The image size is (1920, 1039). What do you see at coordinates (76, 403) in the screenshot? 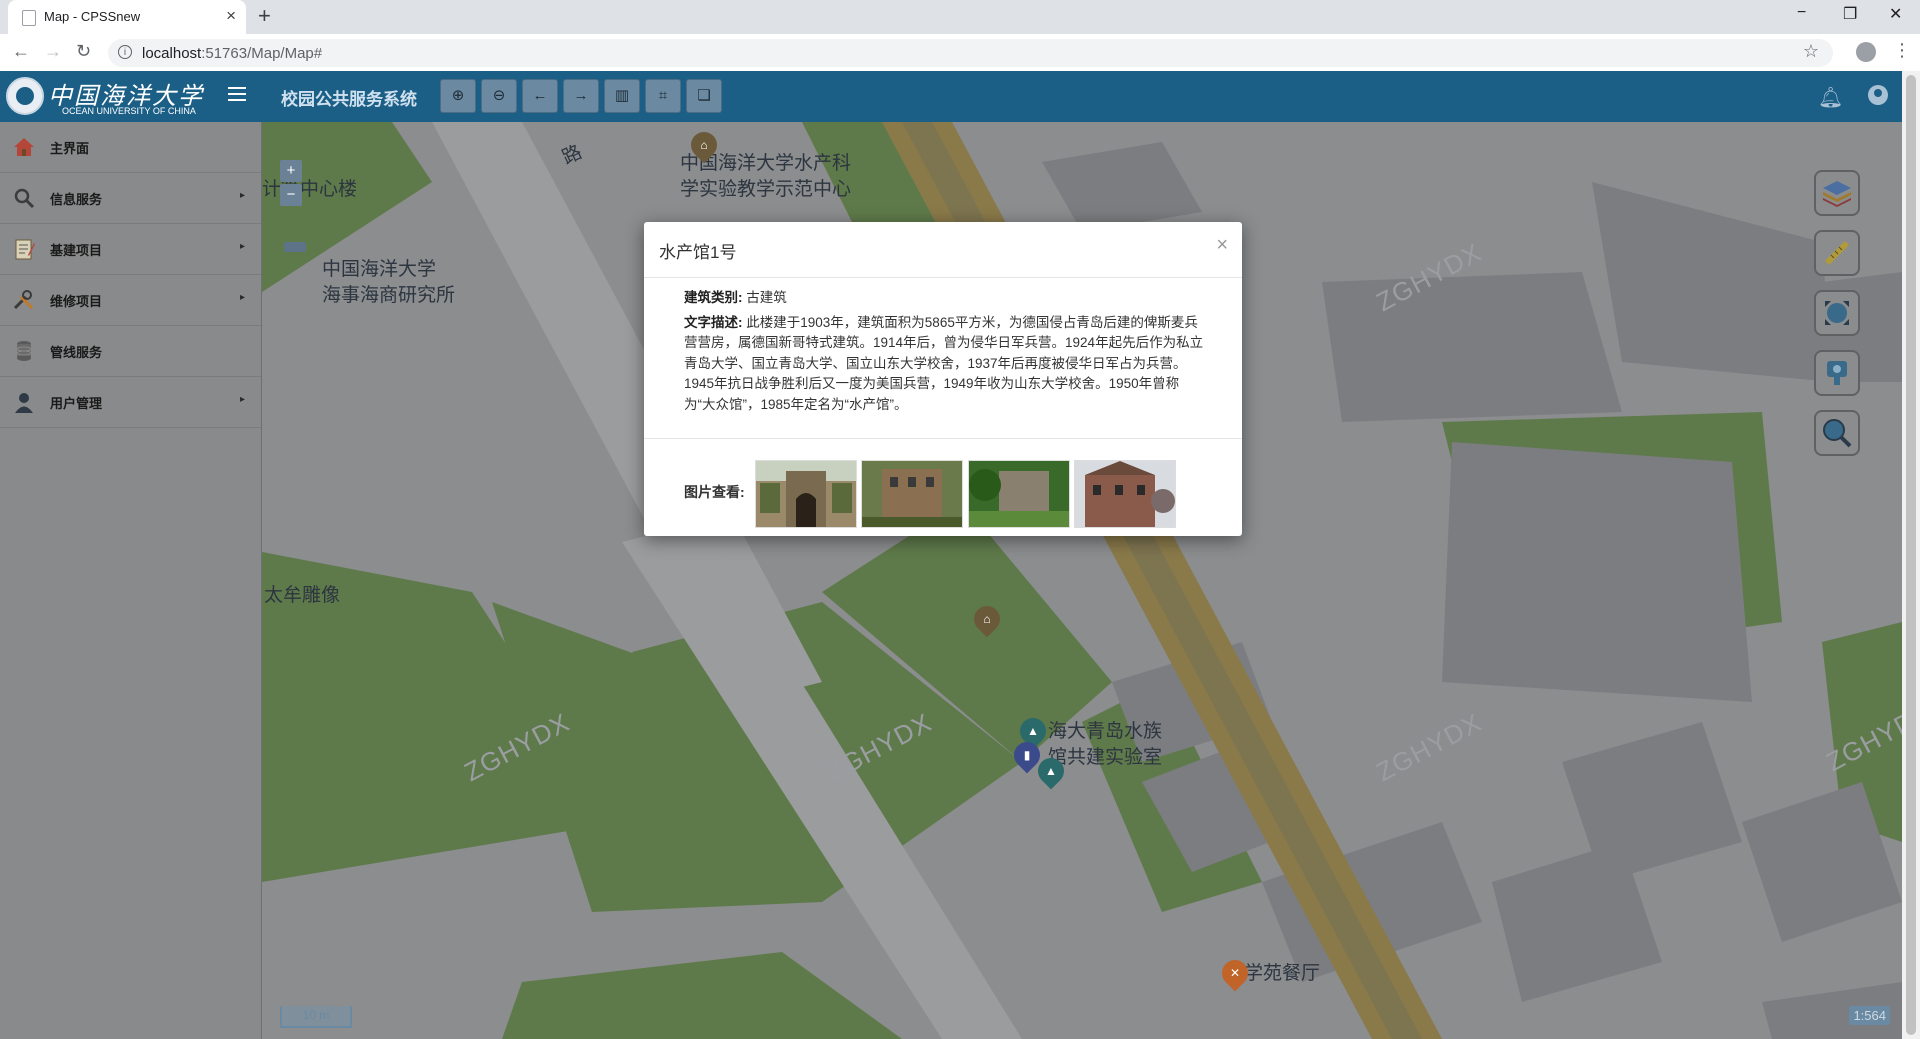
I see `sidebar-item-label: 用户管理` at bounding box center [76, 403].